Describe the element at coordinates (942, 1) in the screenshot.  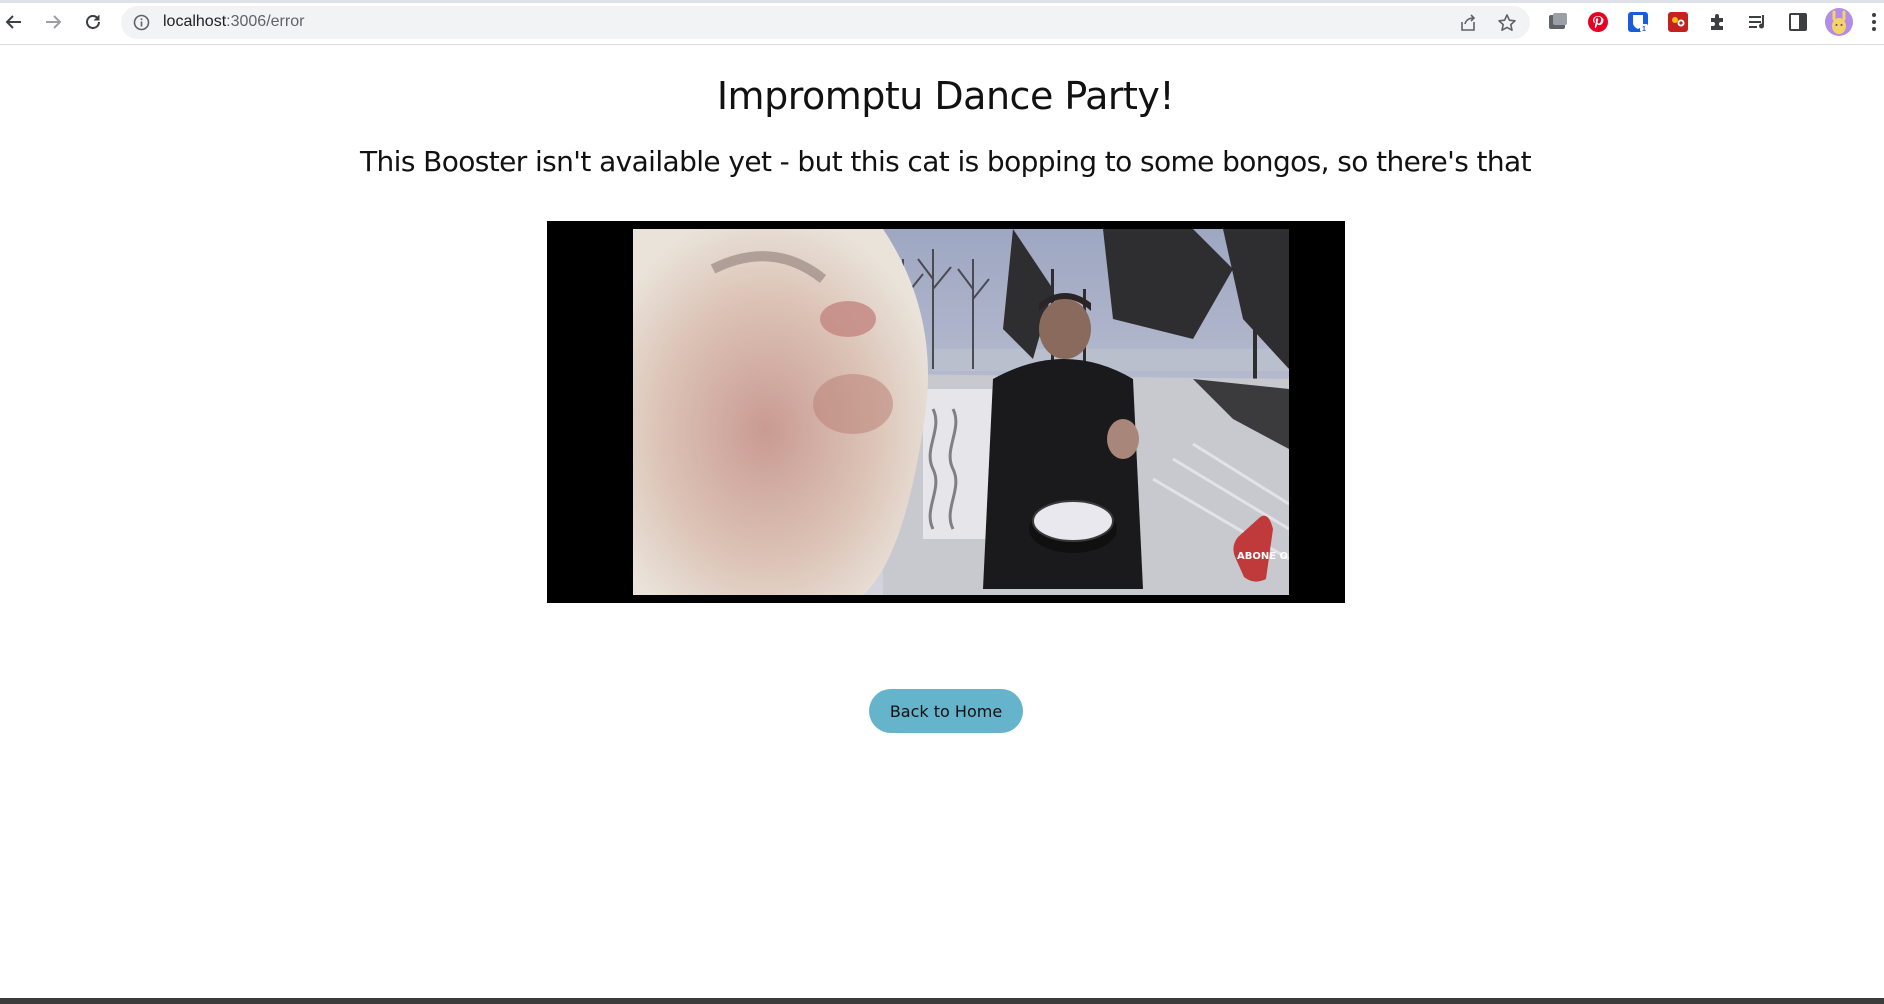
I see `tab-strip-edge` at that location.